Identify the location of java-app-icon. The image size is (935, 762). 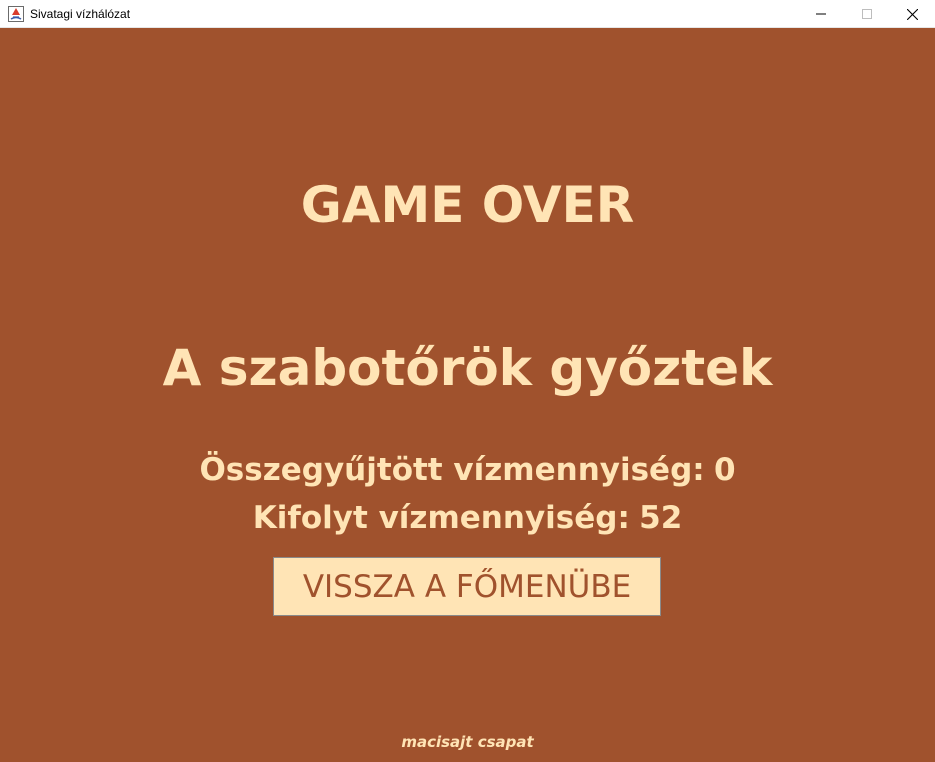
(16, 14).